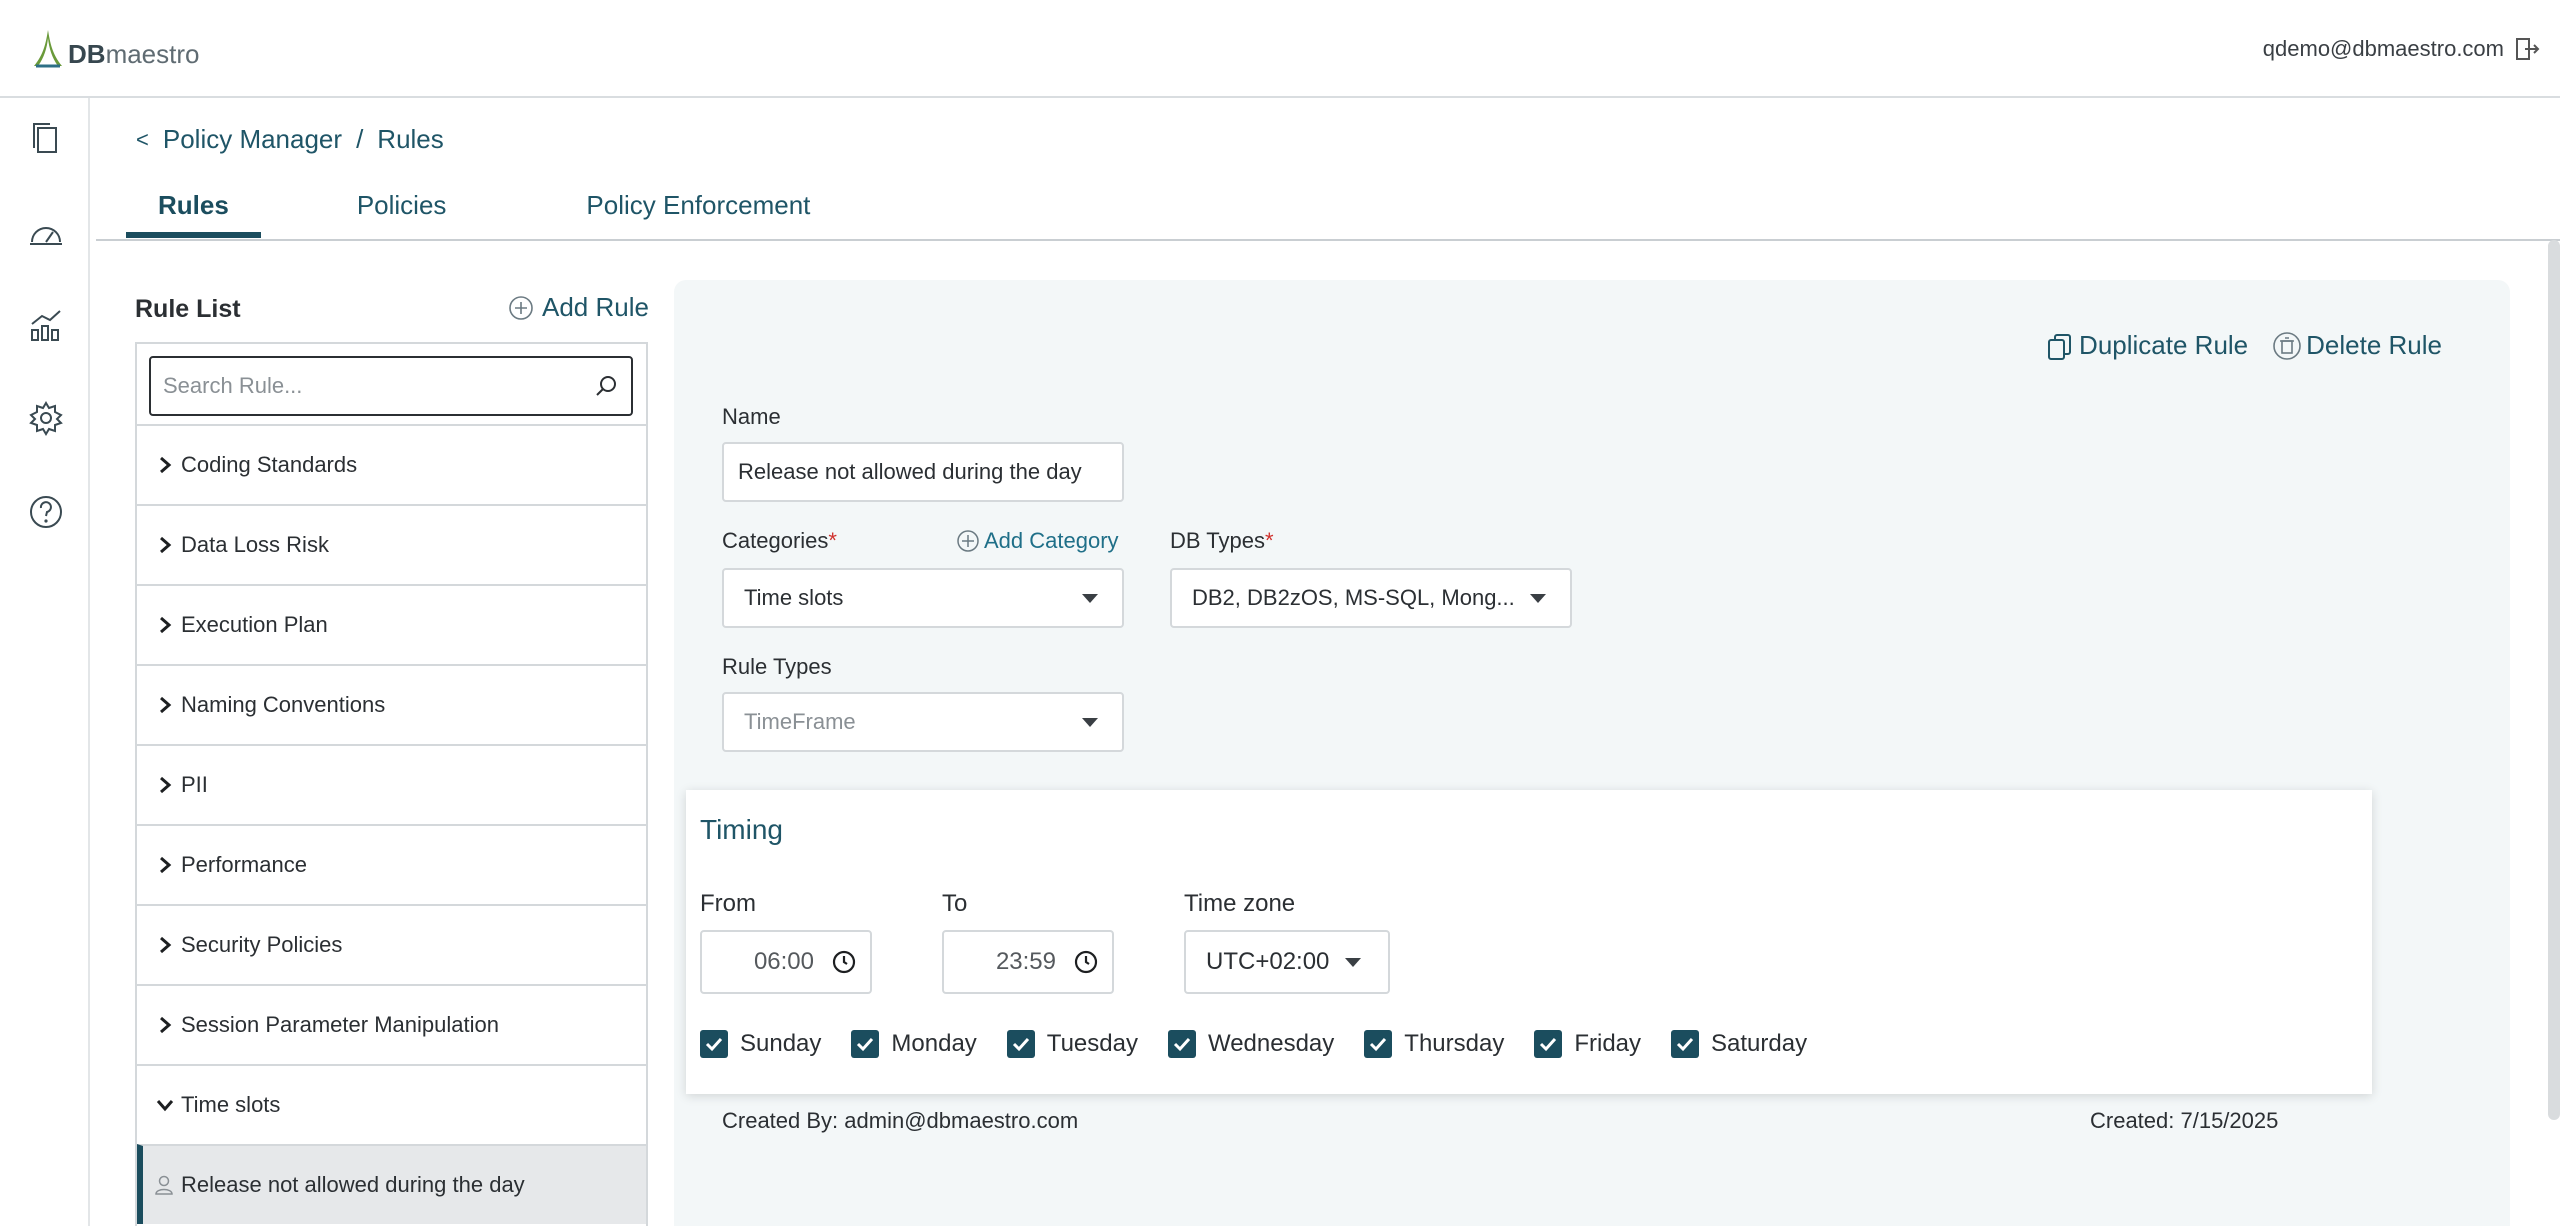 This screenshot has height=1226, width=2560. I want to click on day-monday: Monday, so click(914, 1044).